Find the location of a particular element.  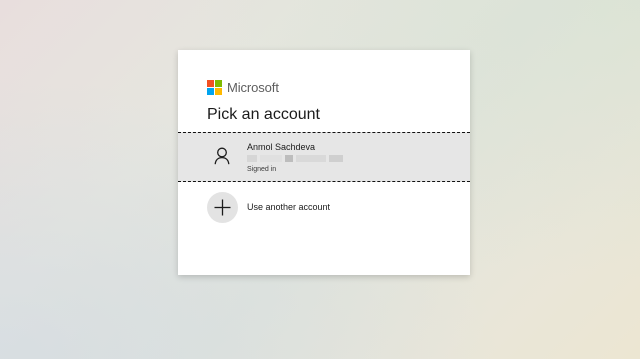

account-email-redacted is located at coordinates (301, 158).